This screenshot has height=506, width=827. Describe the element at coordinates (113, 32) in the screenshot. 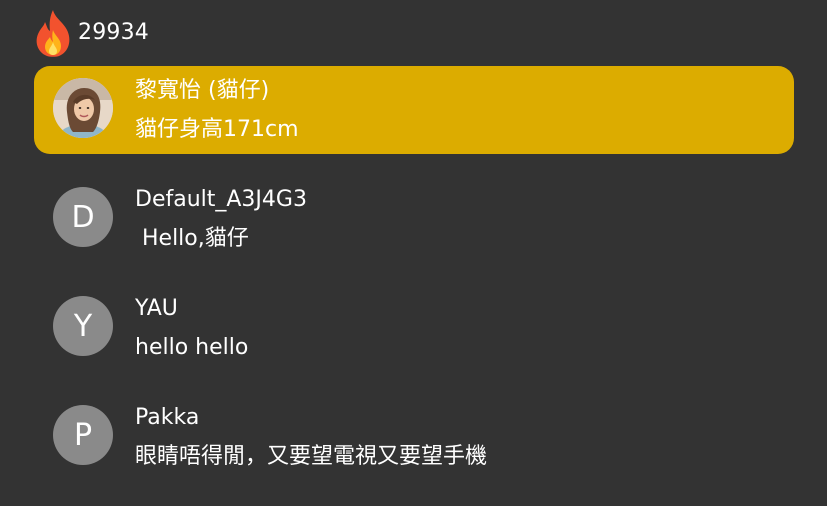

I see `viewer-count: 29934` at that location.